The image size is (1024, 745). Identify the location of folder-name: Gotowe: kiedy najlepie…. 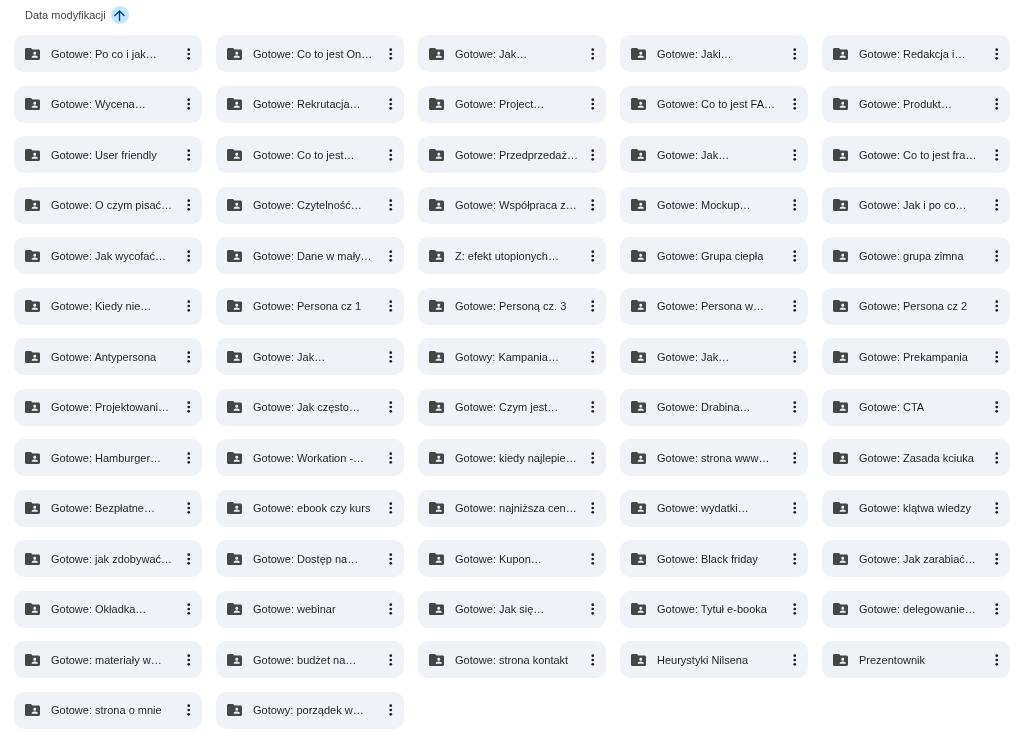
(516, 457).